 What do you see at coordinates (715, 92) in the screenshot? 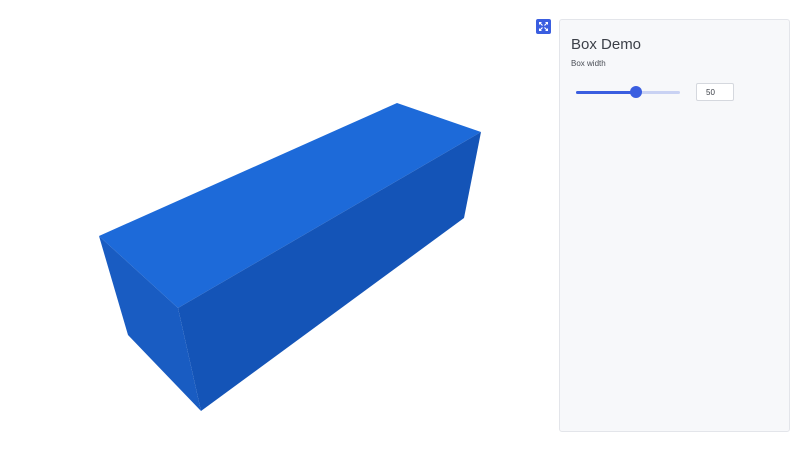
I see `box-width-input` at bounding box center [715, 92].